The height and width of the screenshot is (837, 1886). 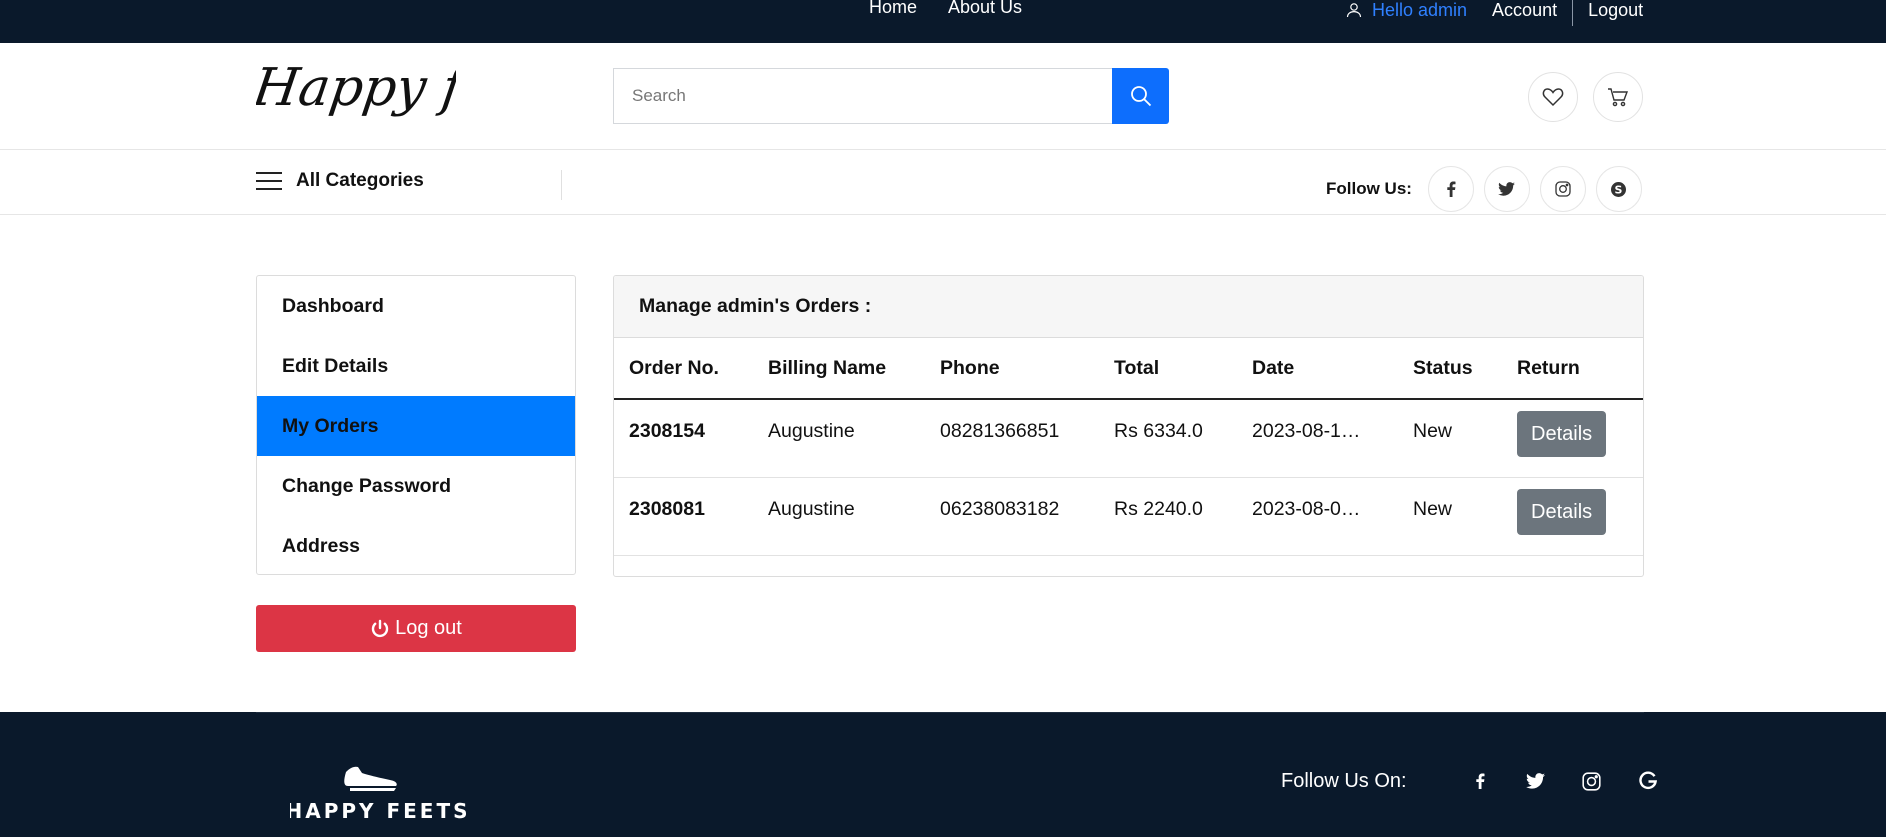 I want to click on skype-icon: S, so click(x=1619, y=189).